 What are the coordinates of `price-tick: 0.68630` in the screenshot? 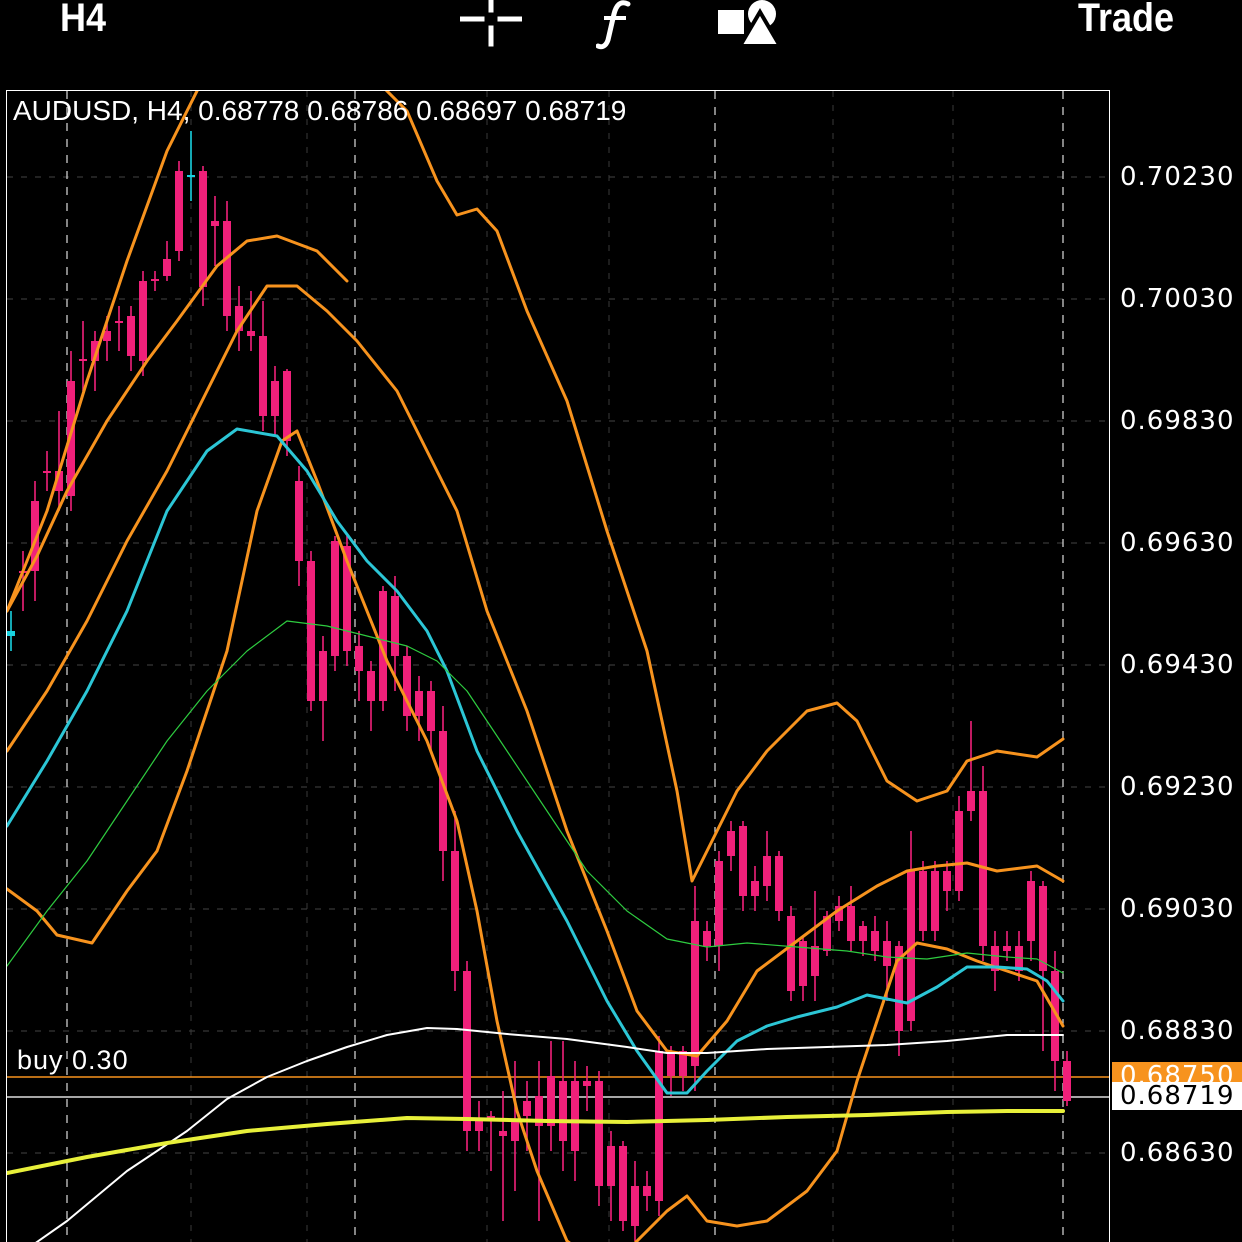 It's located at (1177, 1153).